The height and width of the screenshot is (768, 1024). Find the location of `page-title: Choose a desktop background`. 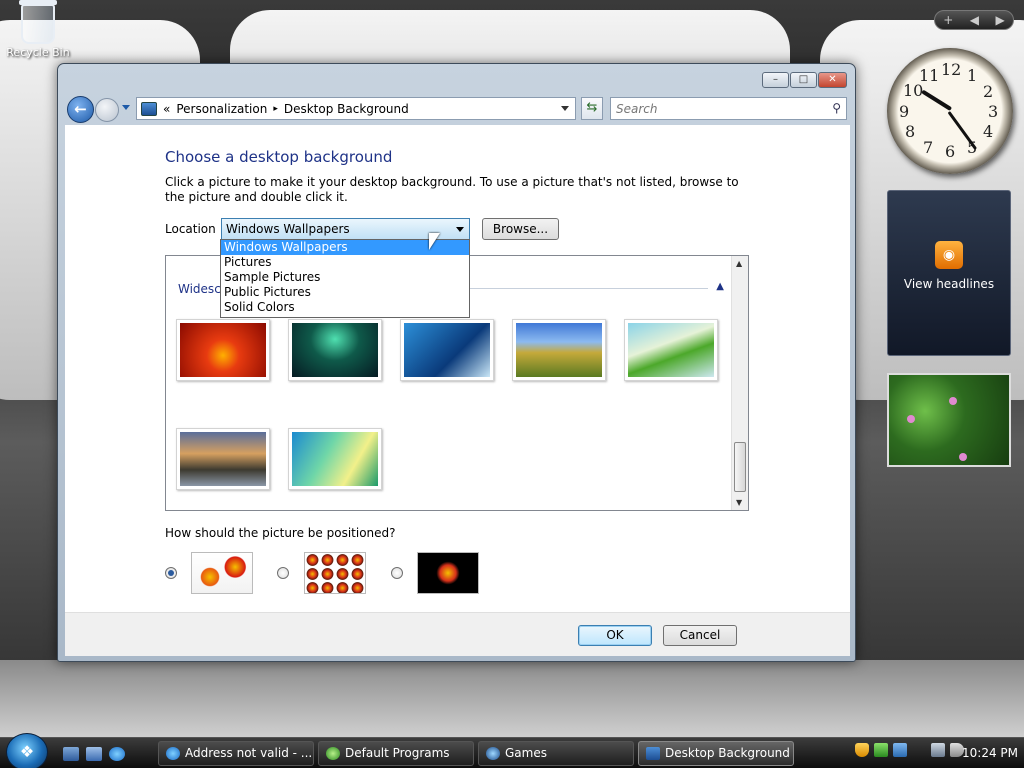

page-title: Choose a desktop background is located at coordinates (279, 157).